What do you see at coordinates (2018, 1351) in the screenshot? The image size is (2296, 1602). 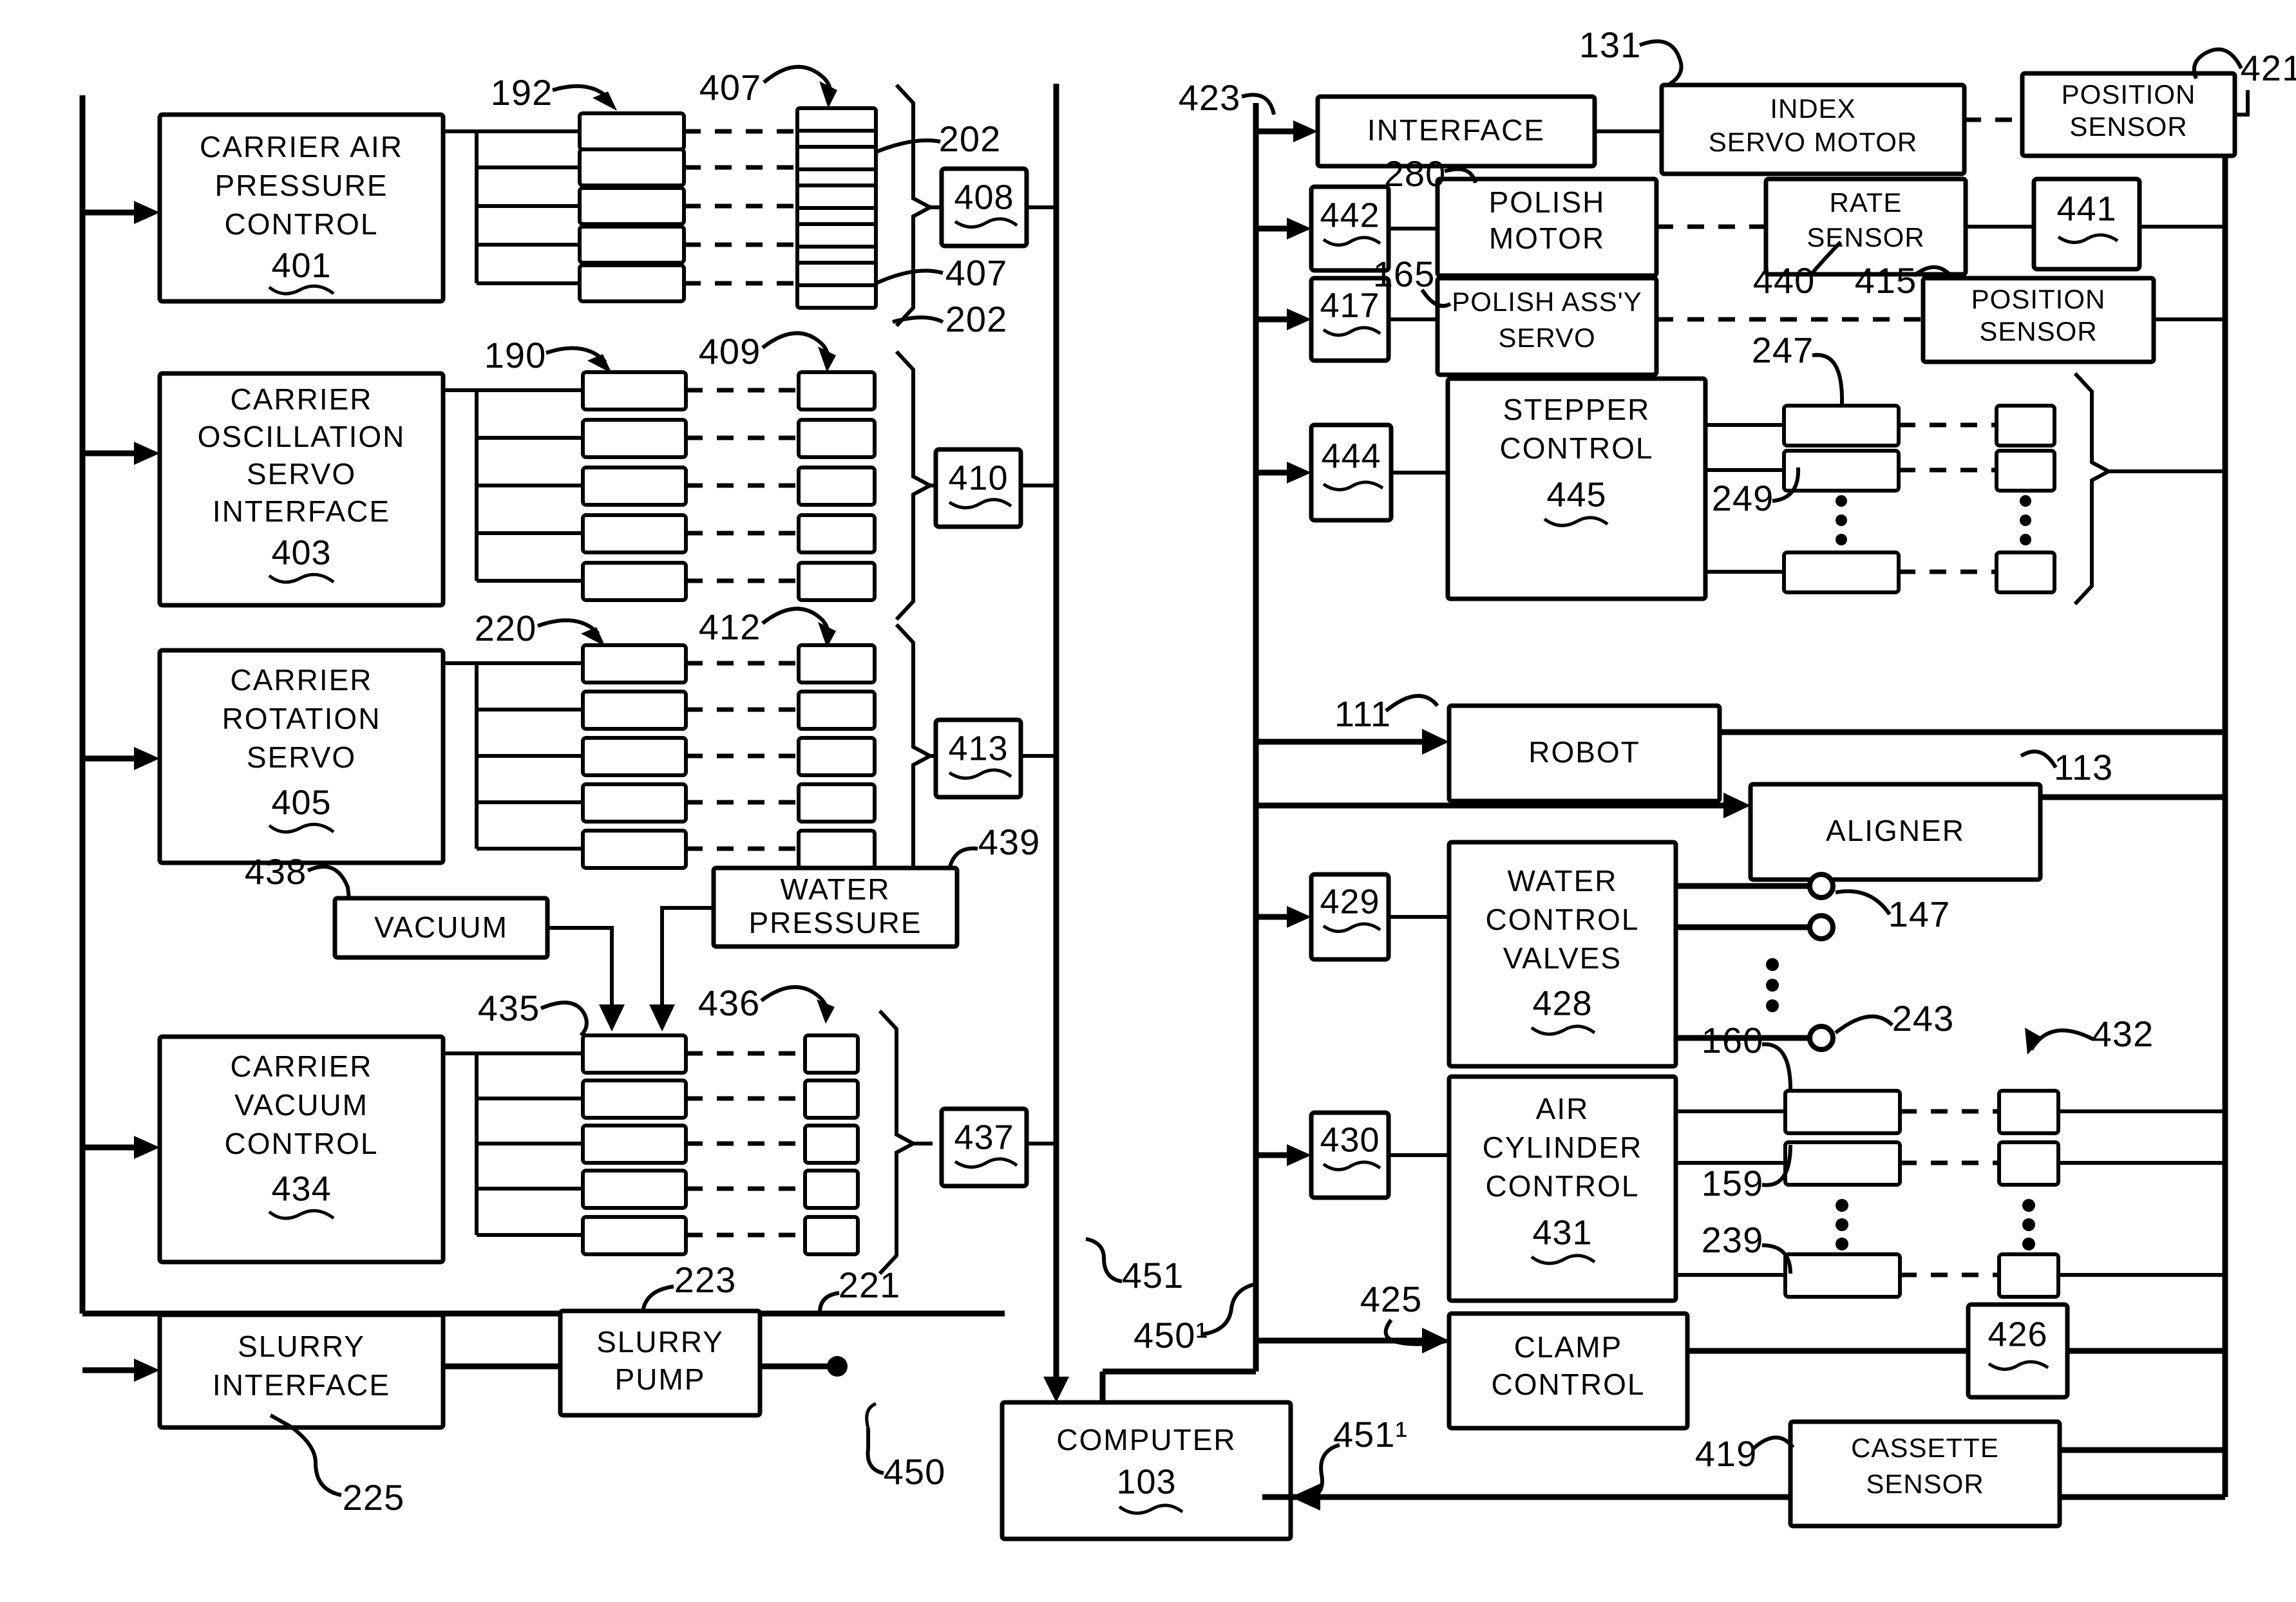 I see `small-box-426: 426` at bounding box center [2018, 1351].